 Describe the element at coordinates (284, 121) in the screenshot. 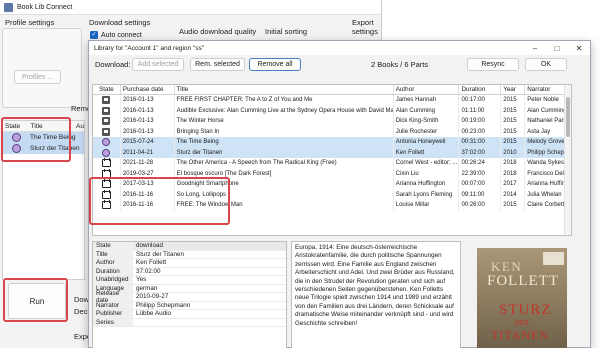

I see `title-cell: The Winter Horse` at that location.